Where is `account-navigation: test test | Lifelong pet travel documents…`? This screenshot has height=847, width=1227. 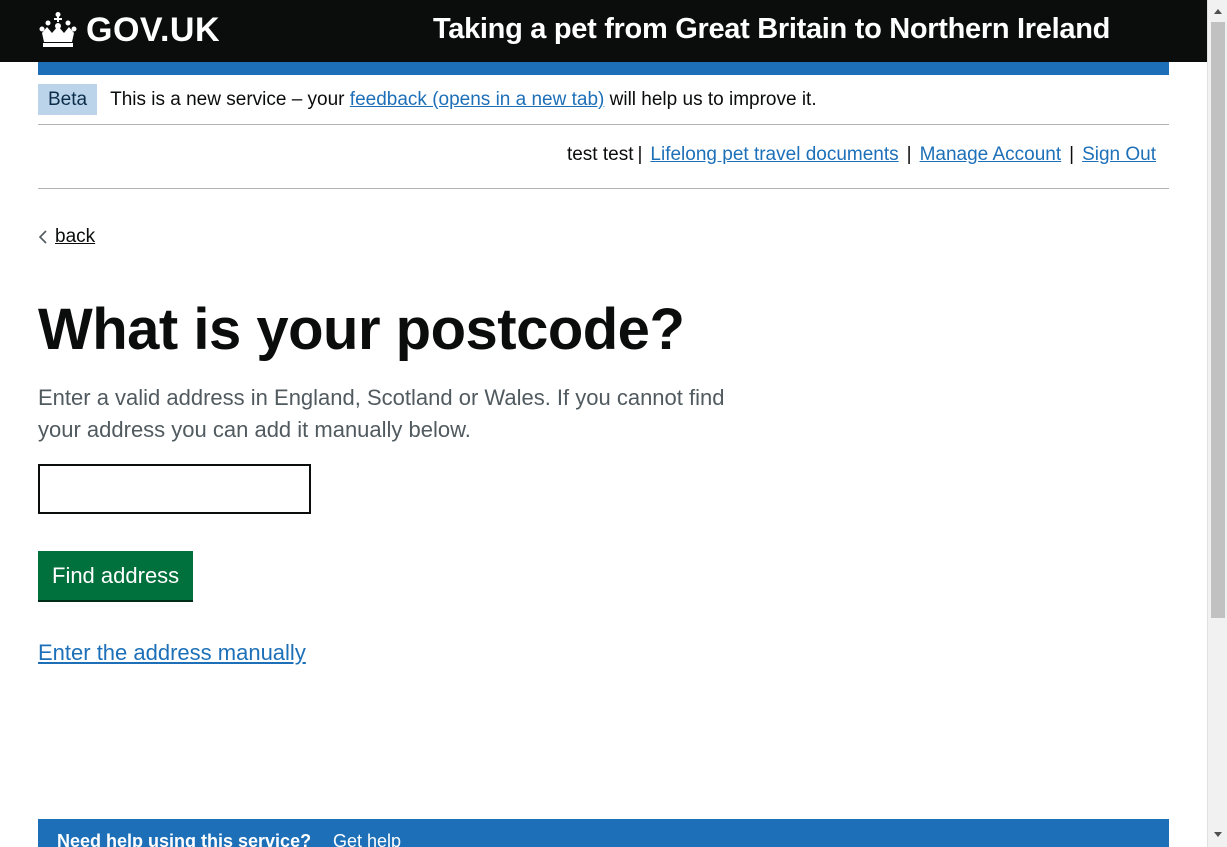 account-navigation: test test | Lifelong pet travel documents… is located at coordinates (603, 157).